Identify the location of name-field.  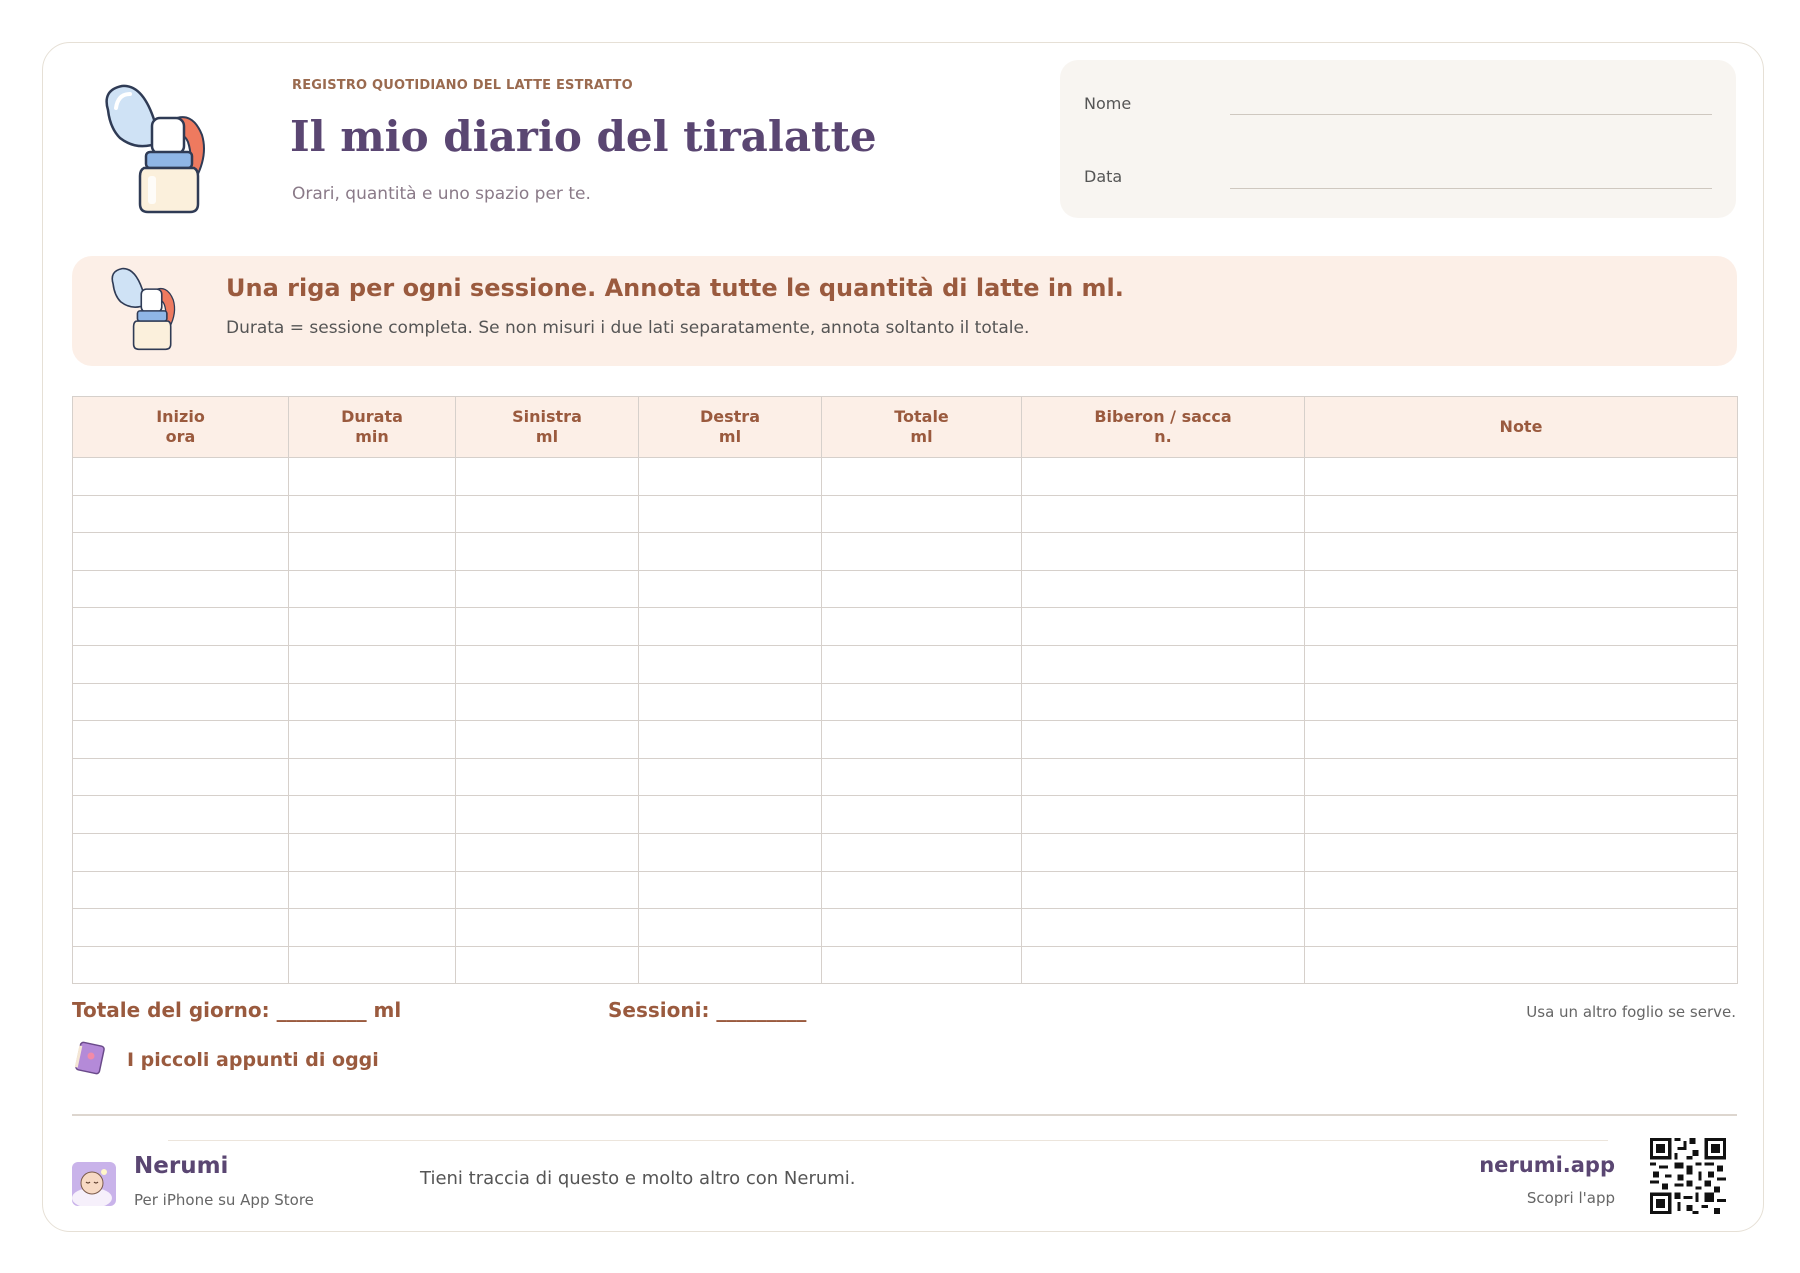
(1471, 114).